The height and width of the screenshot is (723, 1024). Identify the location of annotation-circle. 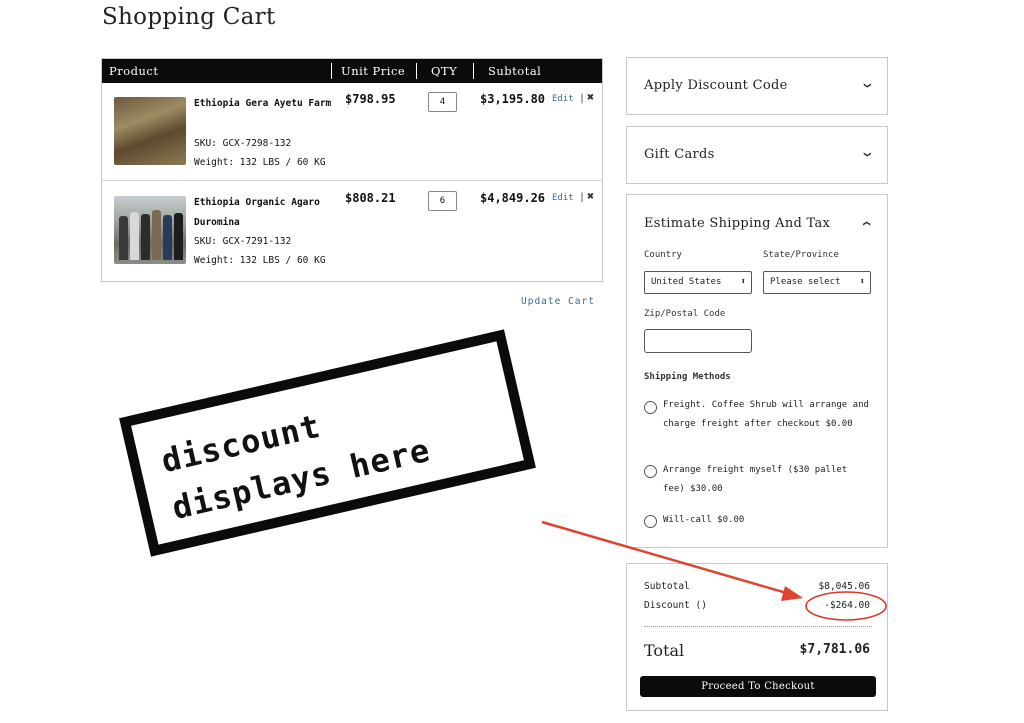
(846, 606).